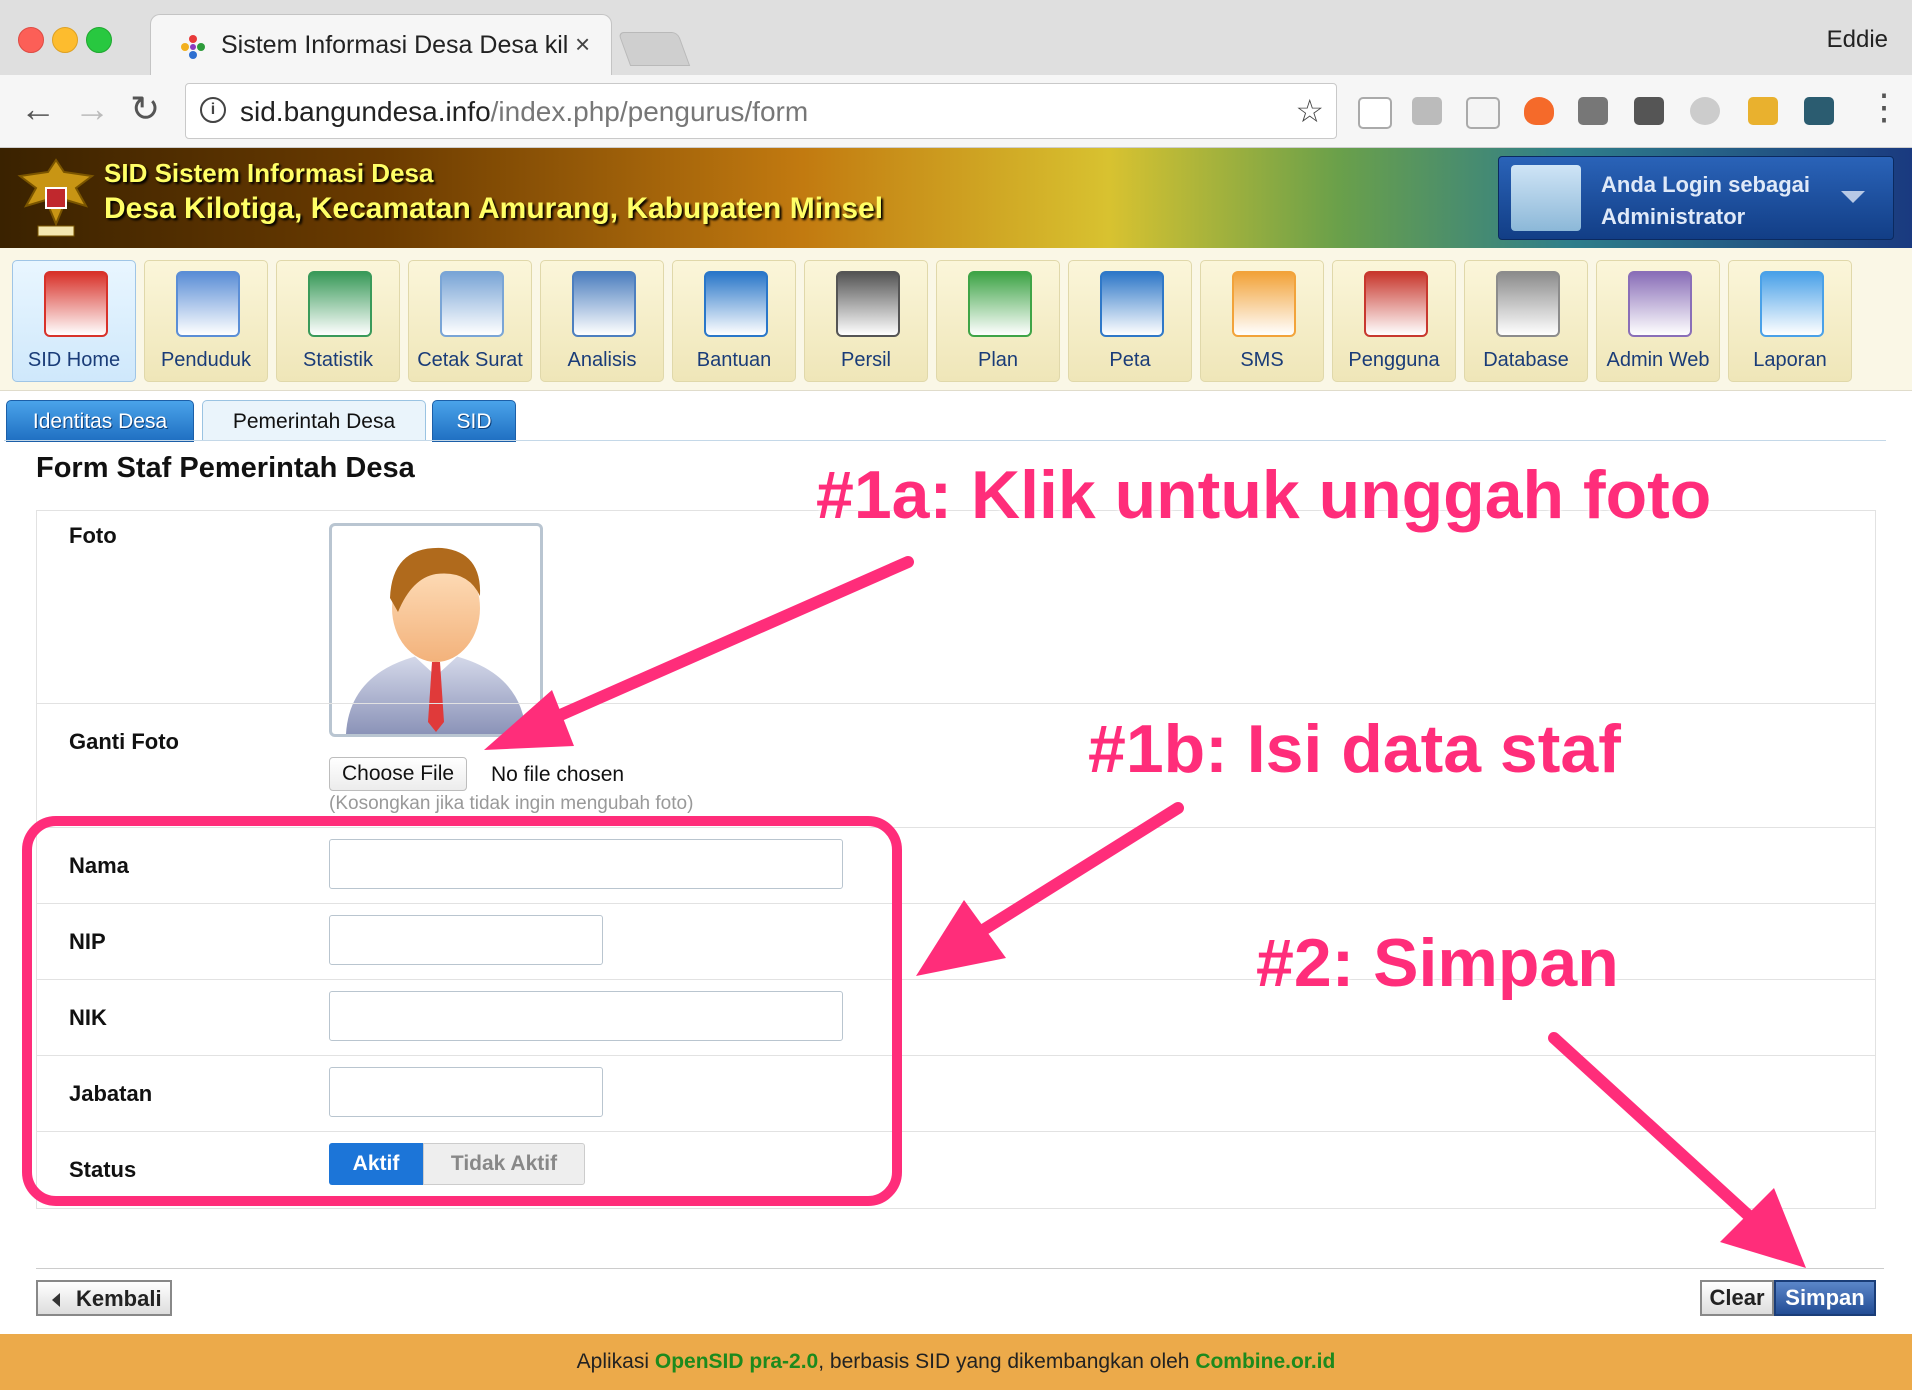 The height and width of the screenshot is (1390, 1912). What do you see at coordinates (1705, 111) in the screenshot?
I see `gear-icon` at bounding box center [1705, 111].